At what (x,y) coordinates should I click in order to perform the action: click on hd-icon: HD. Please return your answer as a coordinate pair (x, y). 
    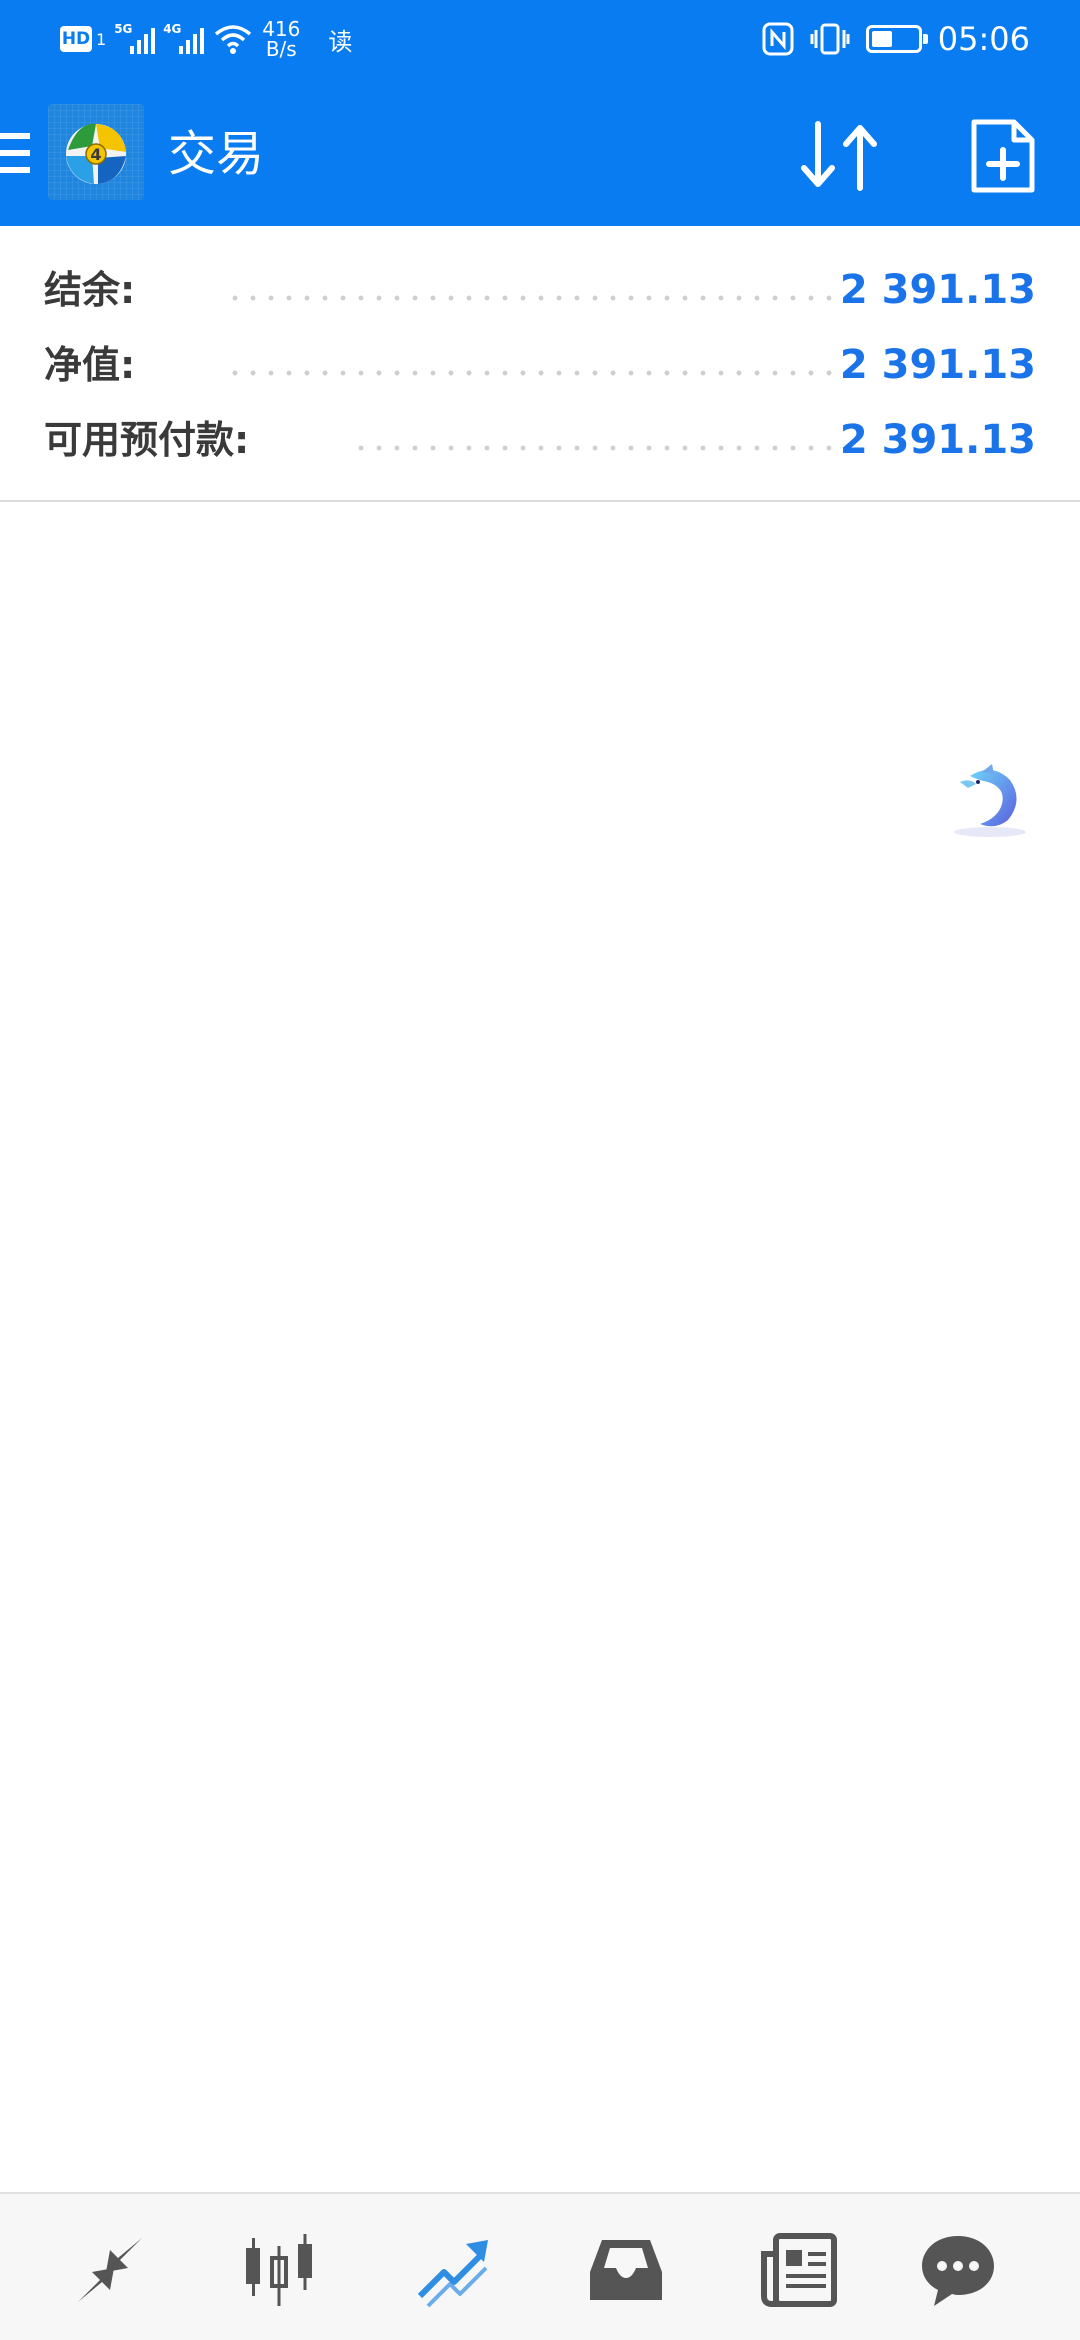
    Looking at the image, I should click on (76, 39).